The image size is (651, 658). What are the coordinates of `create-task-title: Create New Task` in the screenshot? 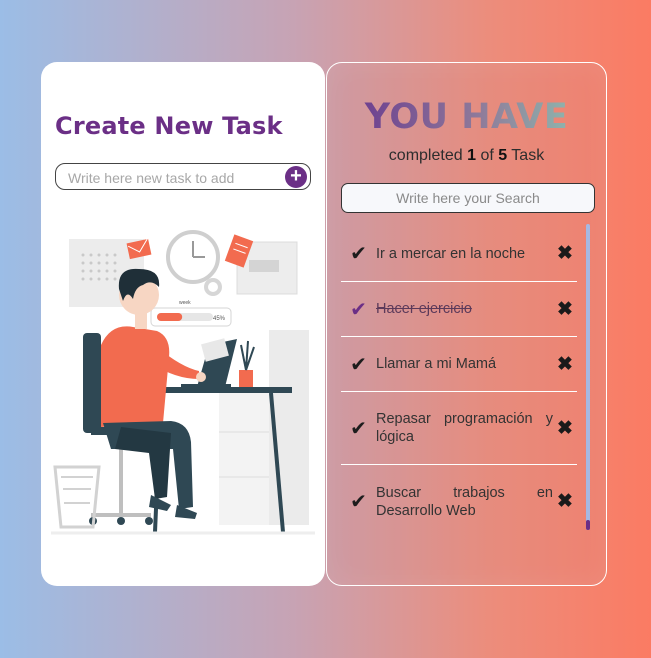 It's located at (169, 126).